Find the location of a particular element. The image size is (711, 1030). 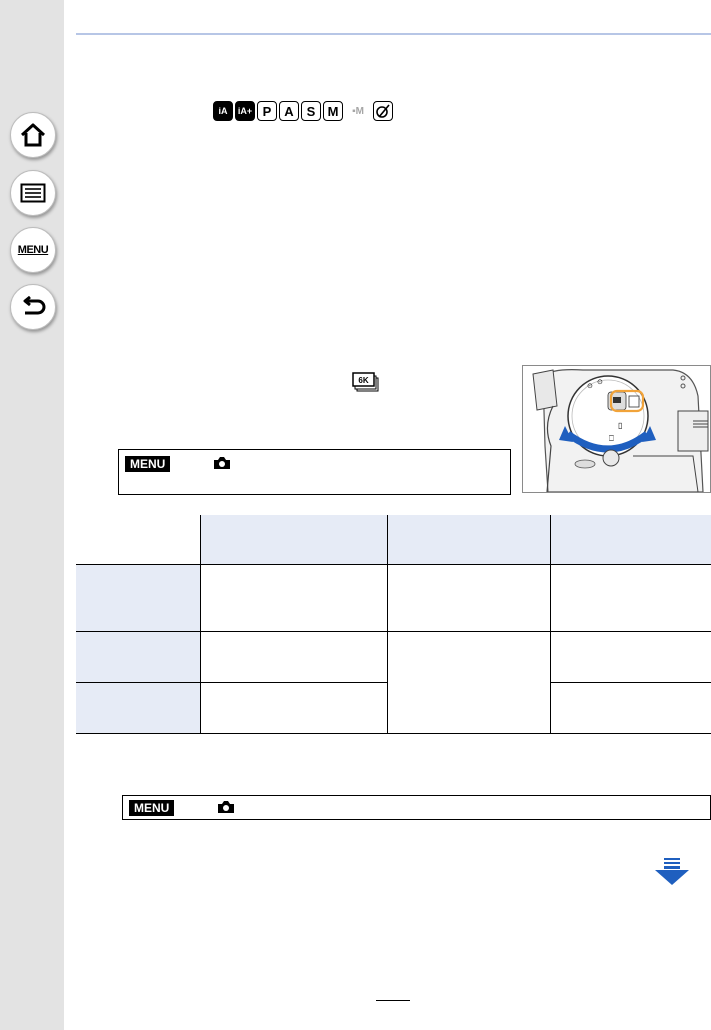

list-icon is located at coordinates (33, 193).